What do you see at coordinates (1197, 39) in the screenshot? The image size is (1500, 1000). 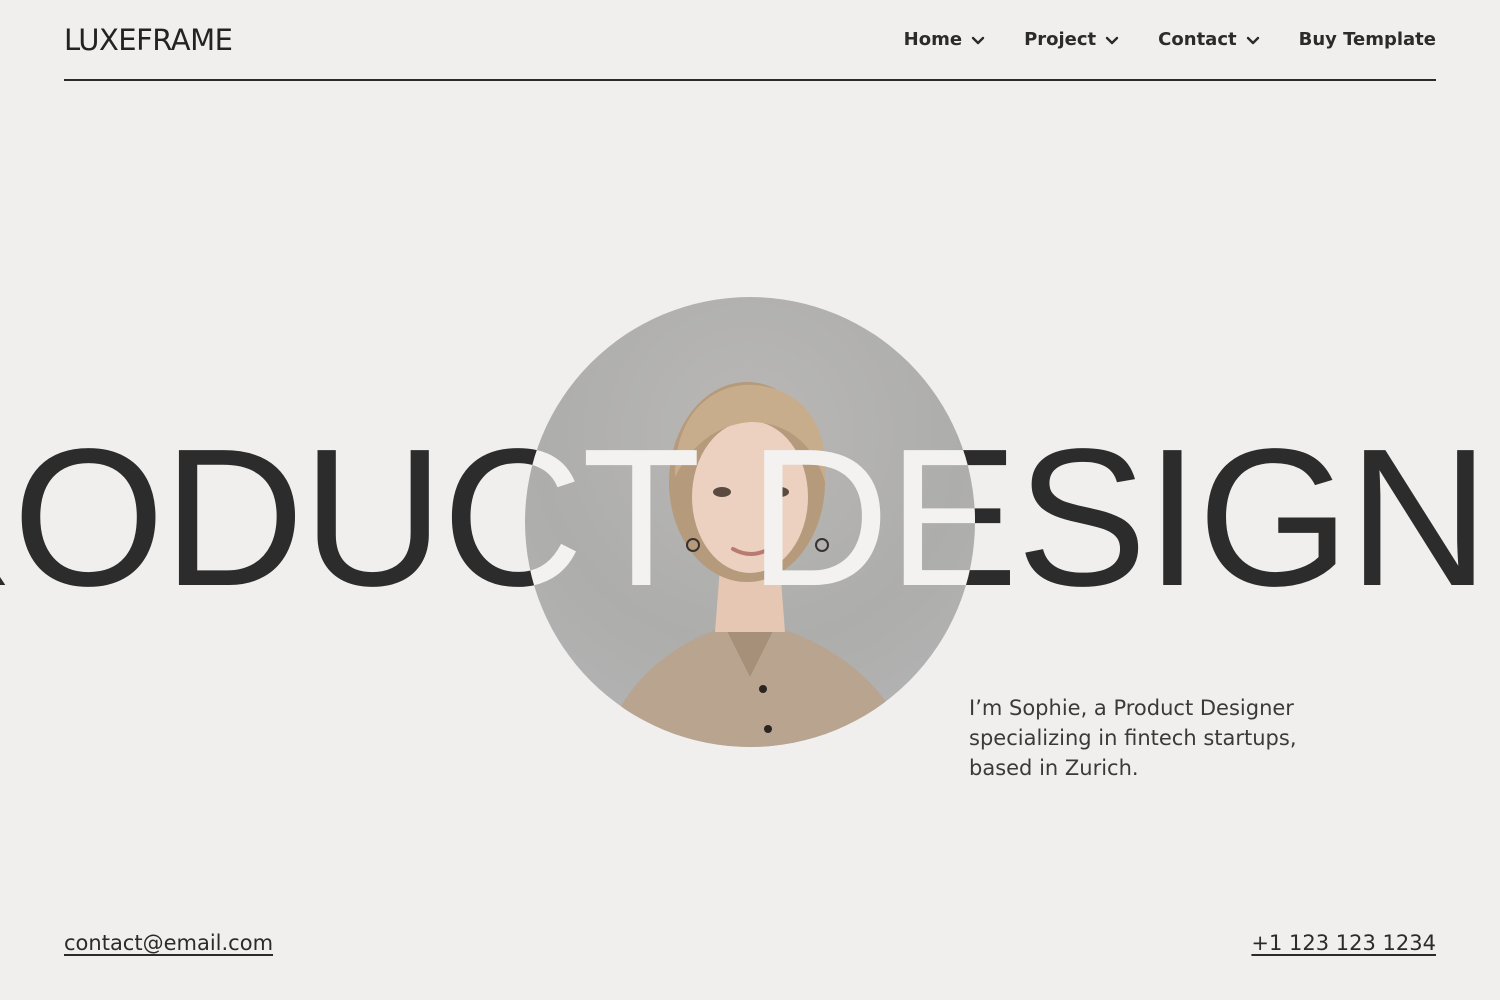 I see `nav-contact-label: Contact` at bounding box center [1197, 39].